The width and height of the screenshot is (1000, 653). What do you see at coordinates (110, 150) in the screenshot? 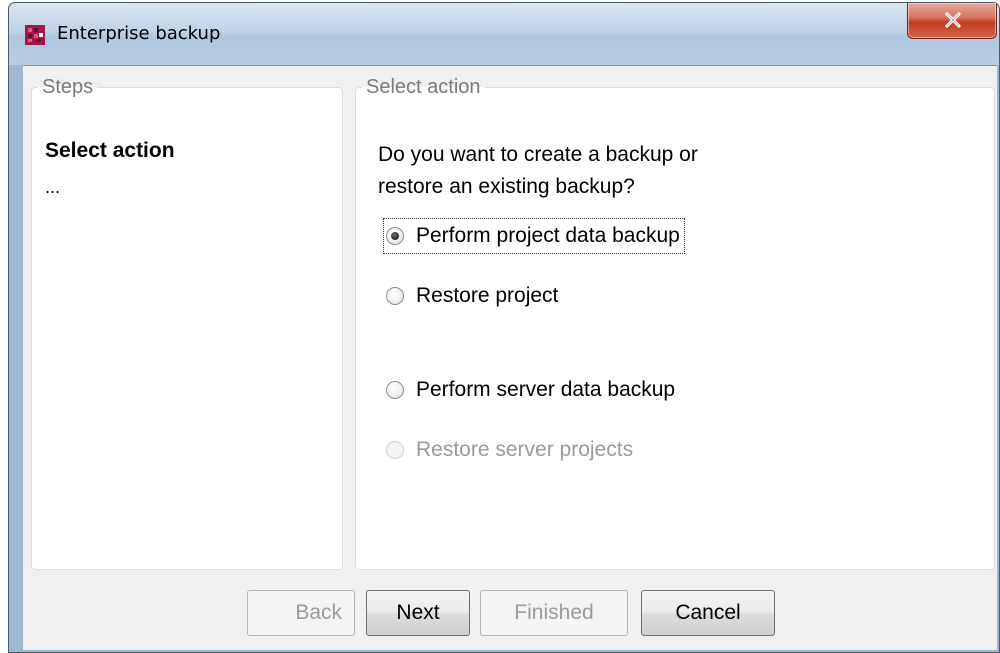
I see `step-current: Select action` at bounding box center [110, 150].